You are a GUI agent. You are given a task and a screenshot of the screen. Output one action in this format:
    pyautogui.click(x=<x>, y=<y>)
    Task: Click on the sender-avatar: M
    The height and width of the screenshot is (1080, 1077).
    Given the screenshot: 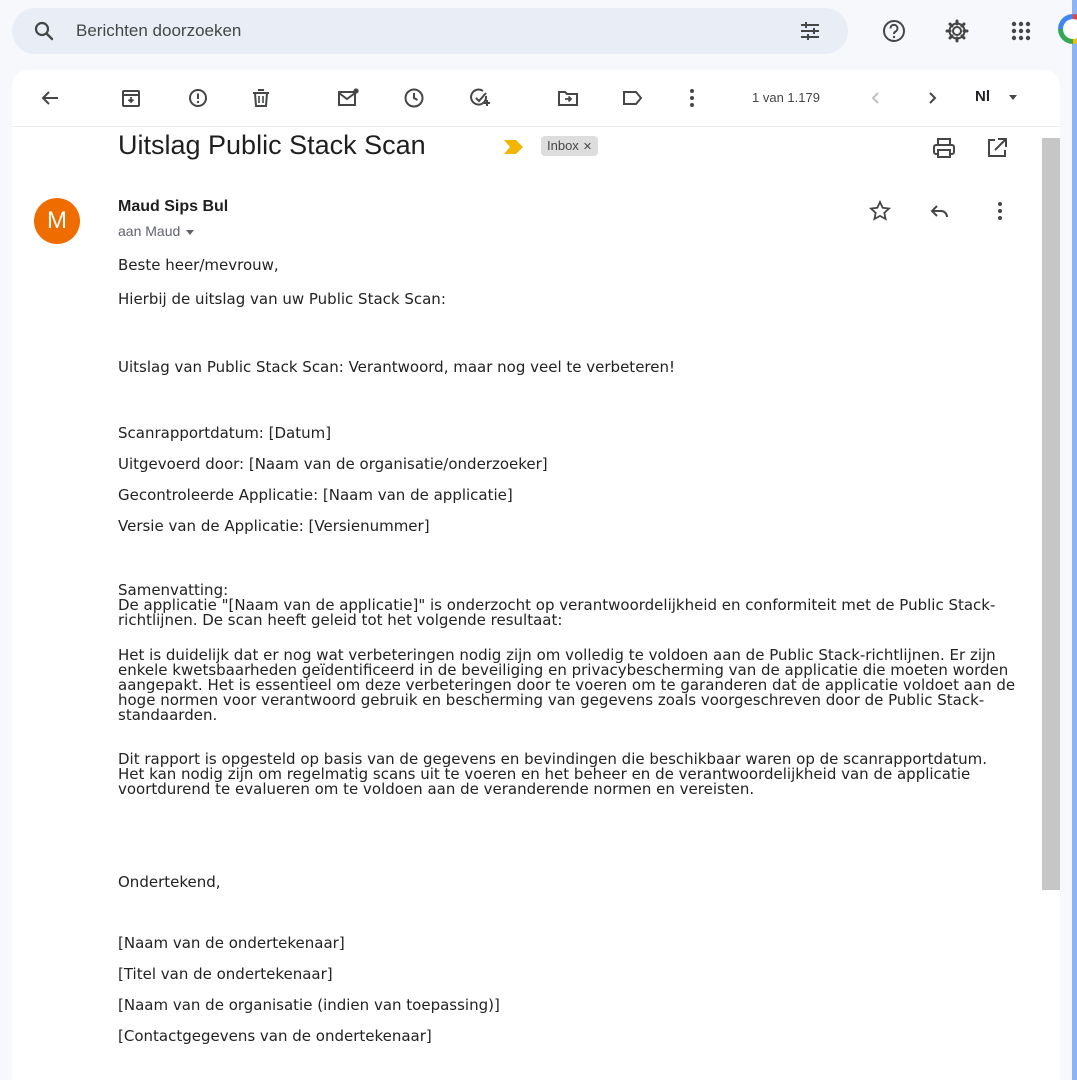 What is the action you would take?
    pyautogui.click(x=57, y=221)
    